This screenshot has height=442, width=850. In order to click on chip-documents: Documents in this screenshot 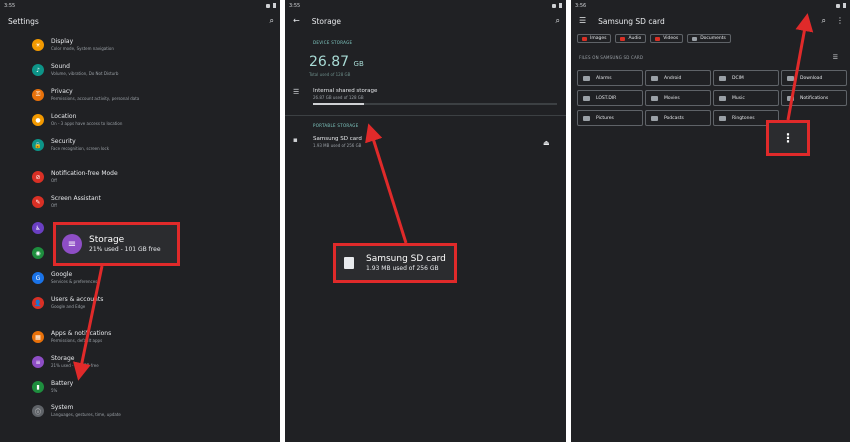, I will do `click(709, 38)`.